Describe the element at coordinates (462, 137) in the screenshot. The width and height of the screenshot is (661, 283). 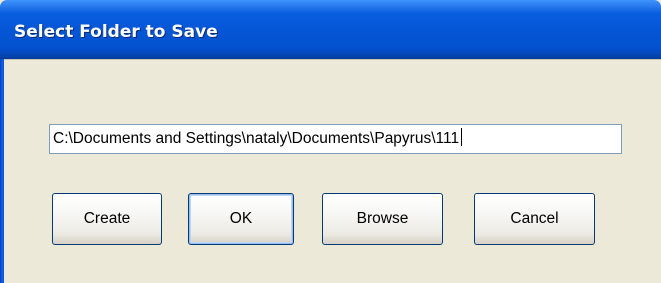
I see `text-caret` at that location.